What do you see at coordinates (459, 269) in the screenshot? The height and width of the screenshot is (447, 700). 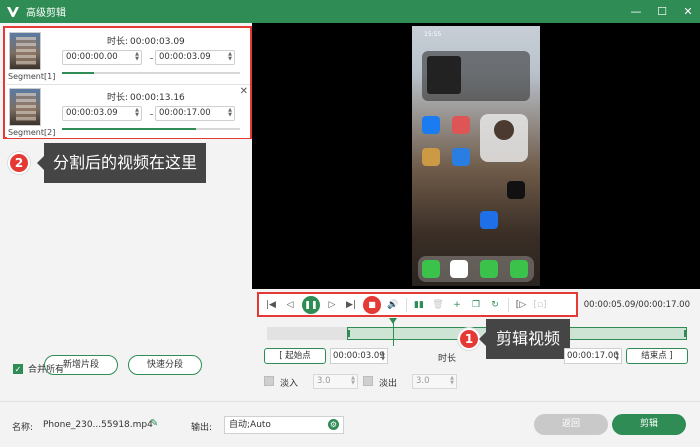 I see `qq-icon` at bounding box center [459, 269].